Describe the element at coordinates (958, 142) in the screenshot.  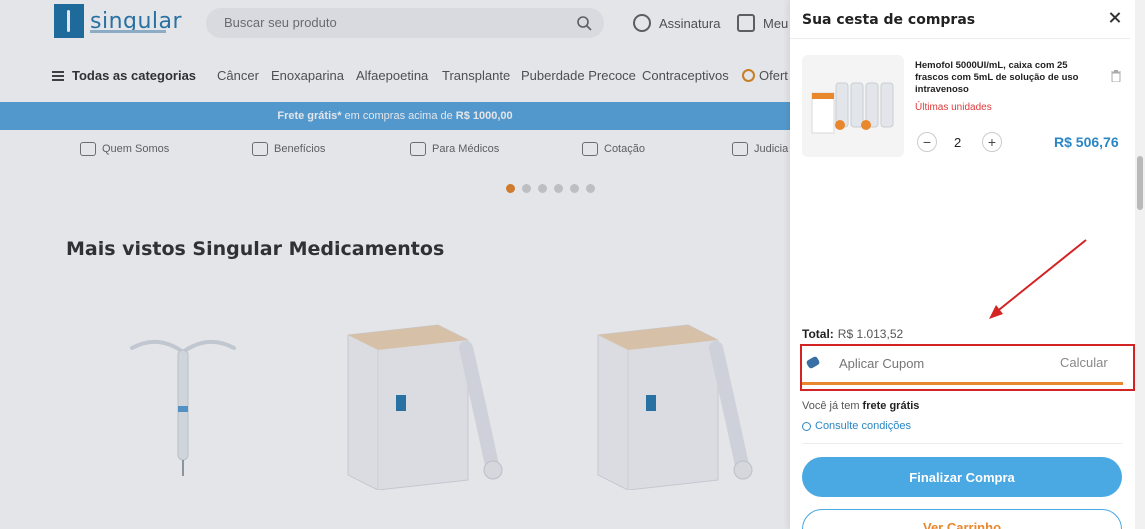
I see `quantity-value: 2` at that location.